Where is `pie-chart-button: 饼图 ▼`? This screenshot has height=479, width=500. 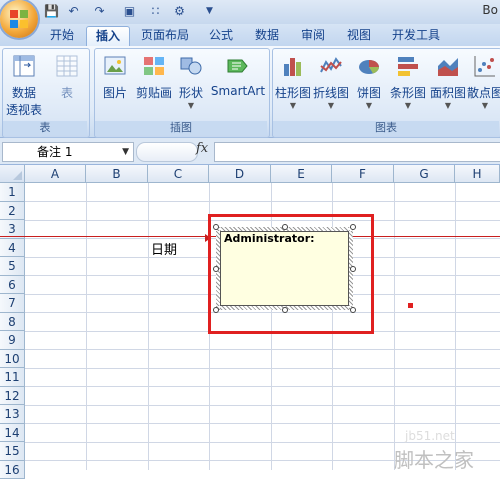
pie-chart-button: 饼图 ▼ is located at coordinates (369, 82).